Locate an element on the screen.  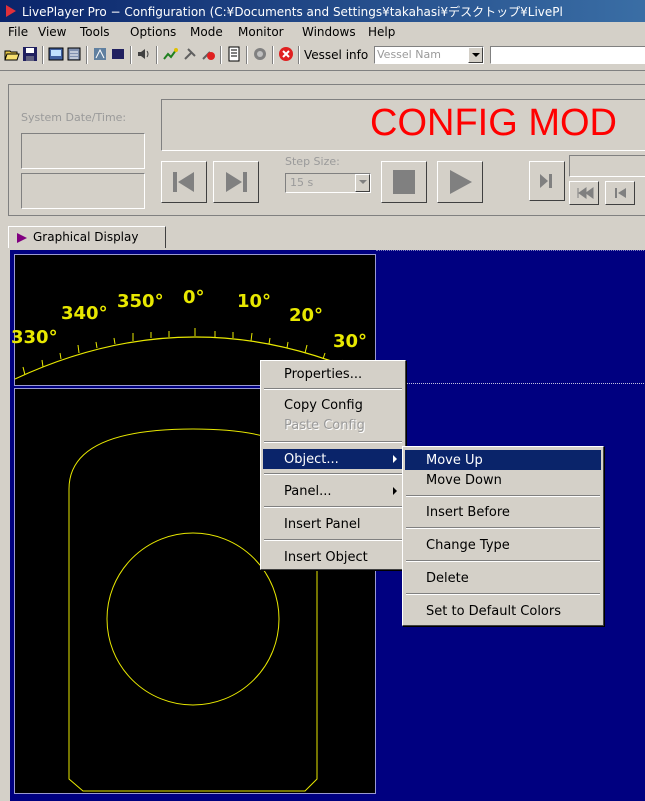
tools-icon is located at coordinates (190, 54).